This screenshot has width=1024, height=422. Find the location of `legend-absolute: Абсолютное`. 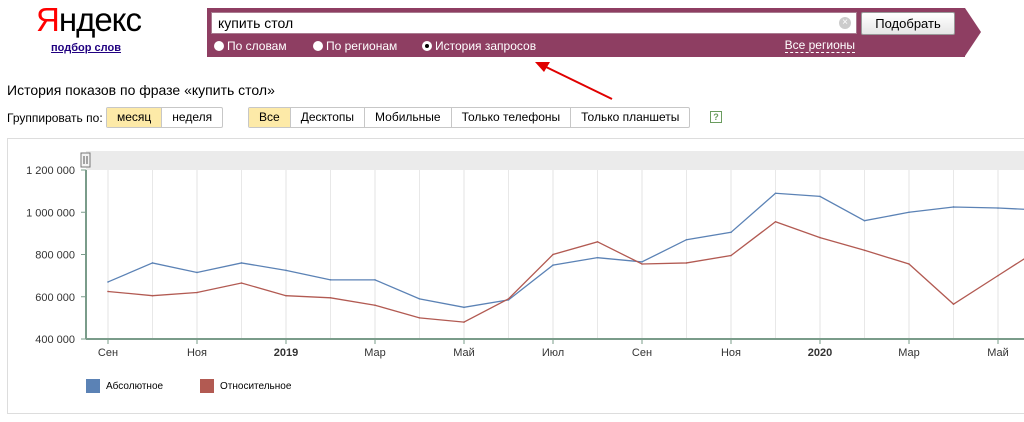

legend-absolute: Абсолютное is located at coordinates (124, 386).